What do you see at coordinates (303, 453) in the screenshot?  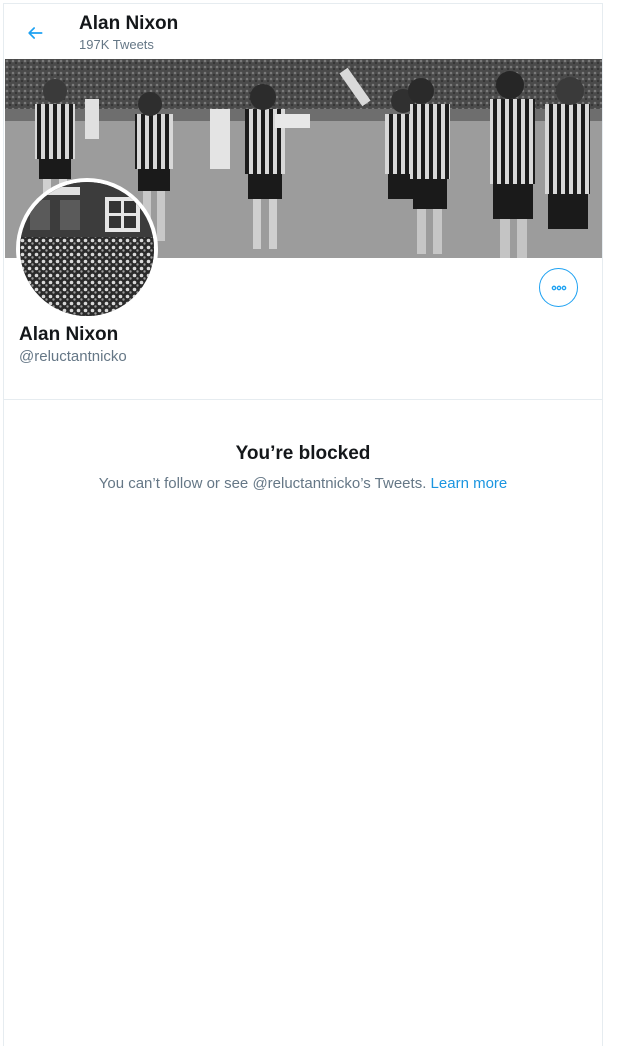 I see `blocked-title: You’re blocked` at bounding box center [303, 453].